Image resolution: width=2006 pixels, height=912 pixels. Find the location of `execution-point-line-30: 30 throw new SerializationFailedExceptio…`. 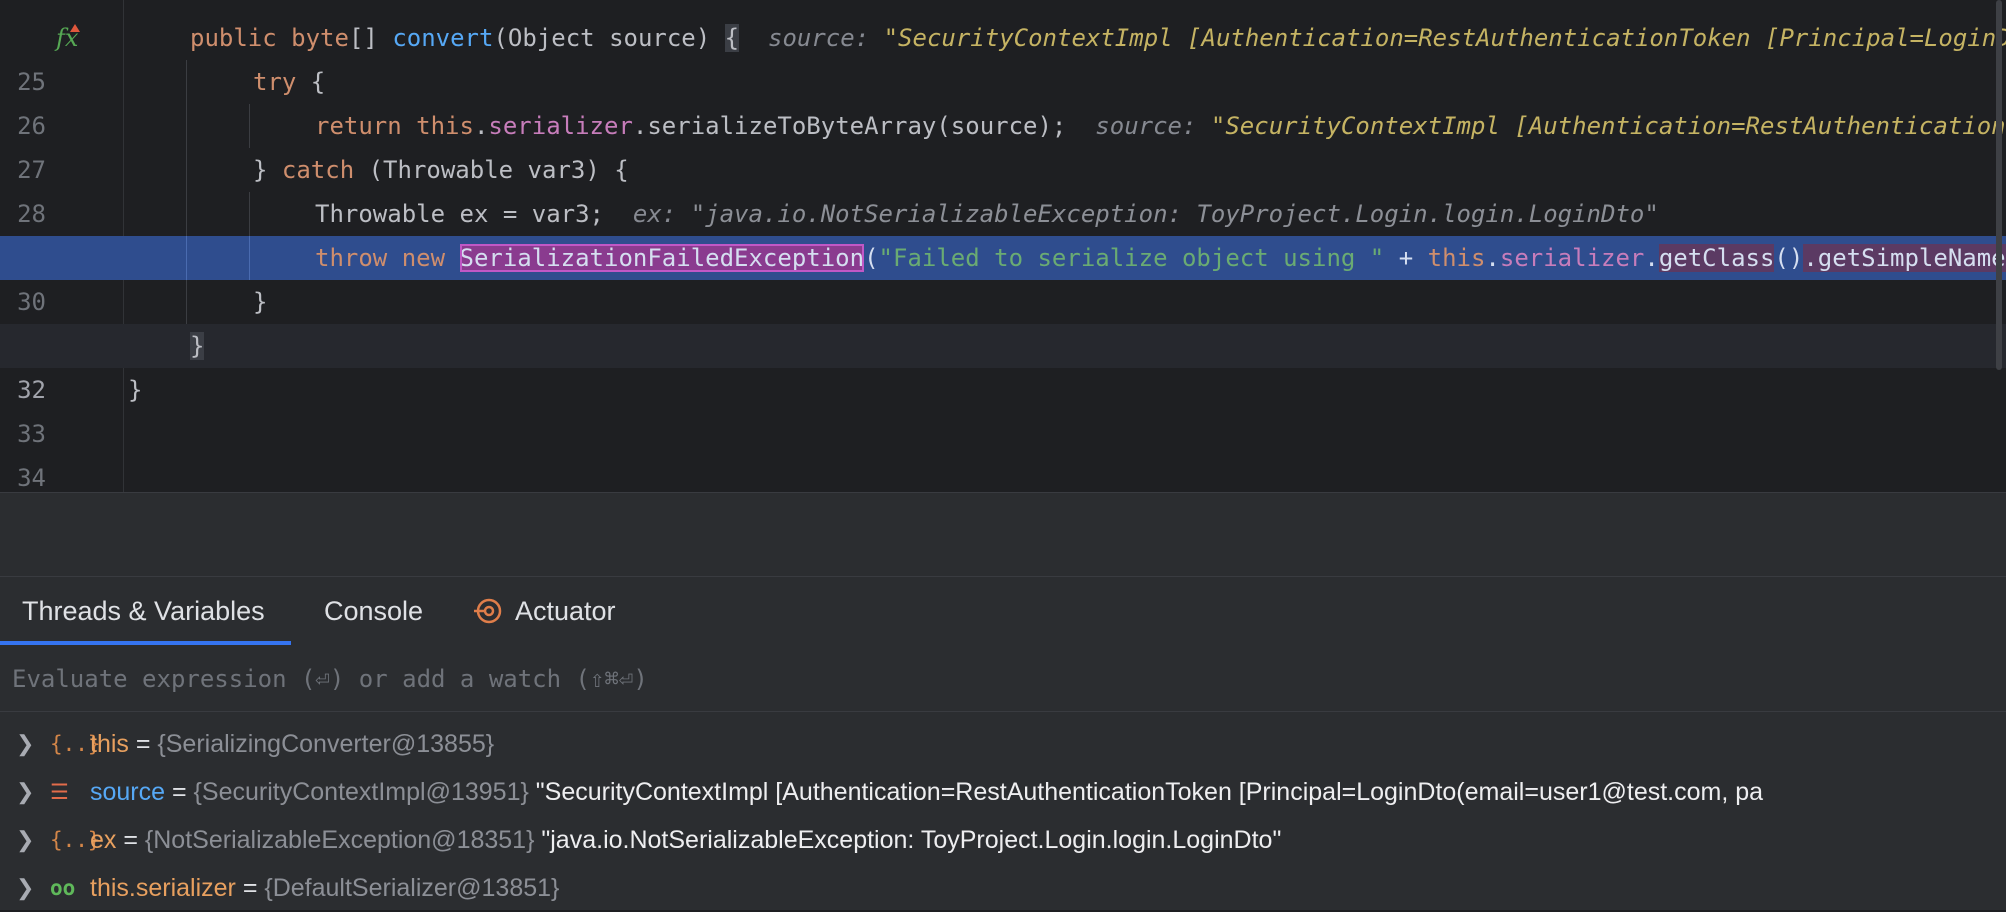

execution-point-line-30: 30 throw new SerializationFailedExceptio… is located at coordinates (1003, 276).